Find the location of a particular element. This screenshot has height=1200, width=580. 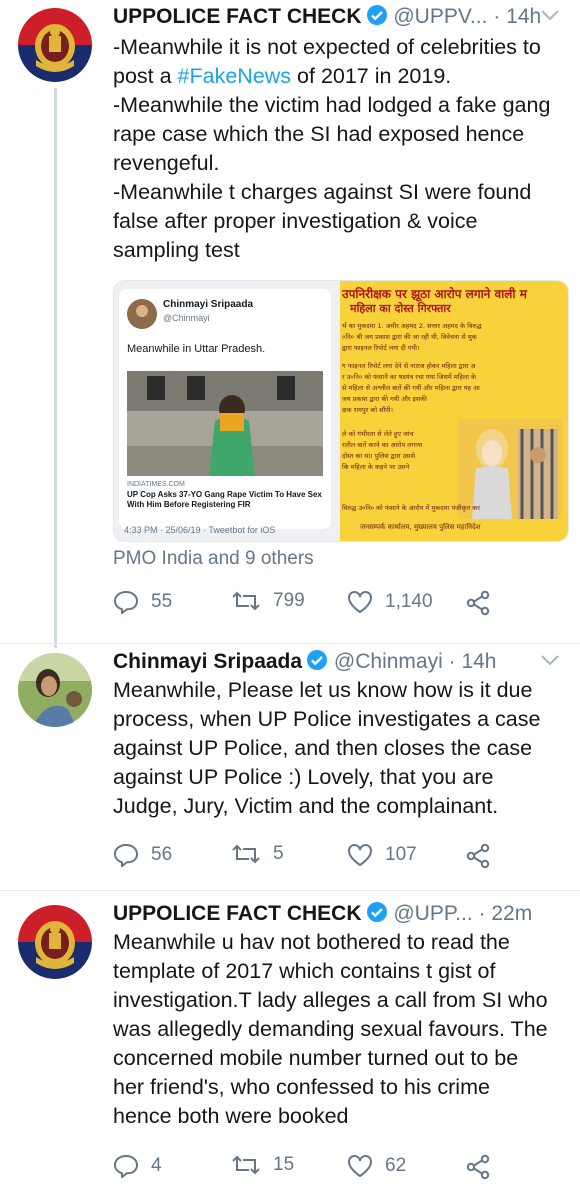

poster-line: दोस्त का था। पुलिस द्वारा उससे is located at coordinates (378, 456).